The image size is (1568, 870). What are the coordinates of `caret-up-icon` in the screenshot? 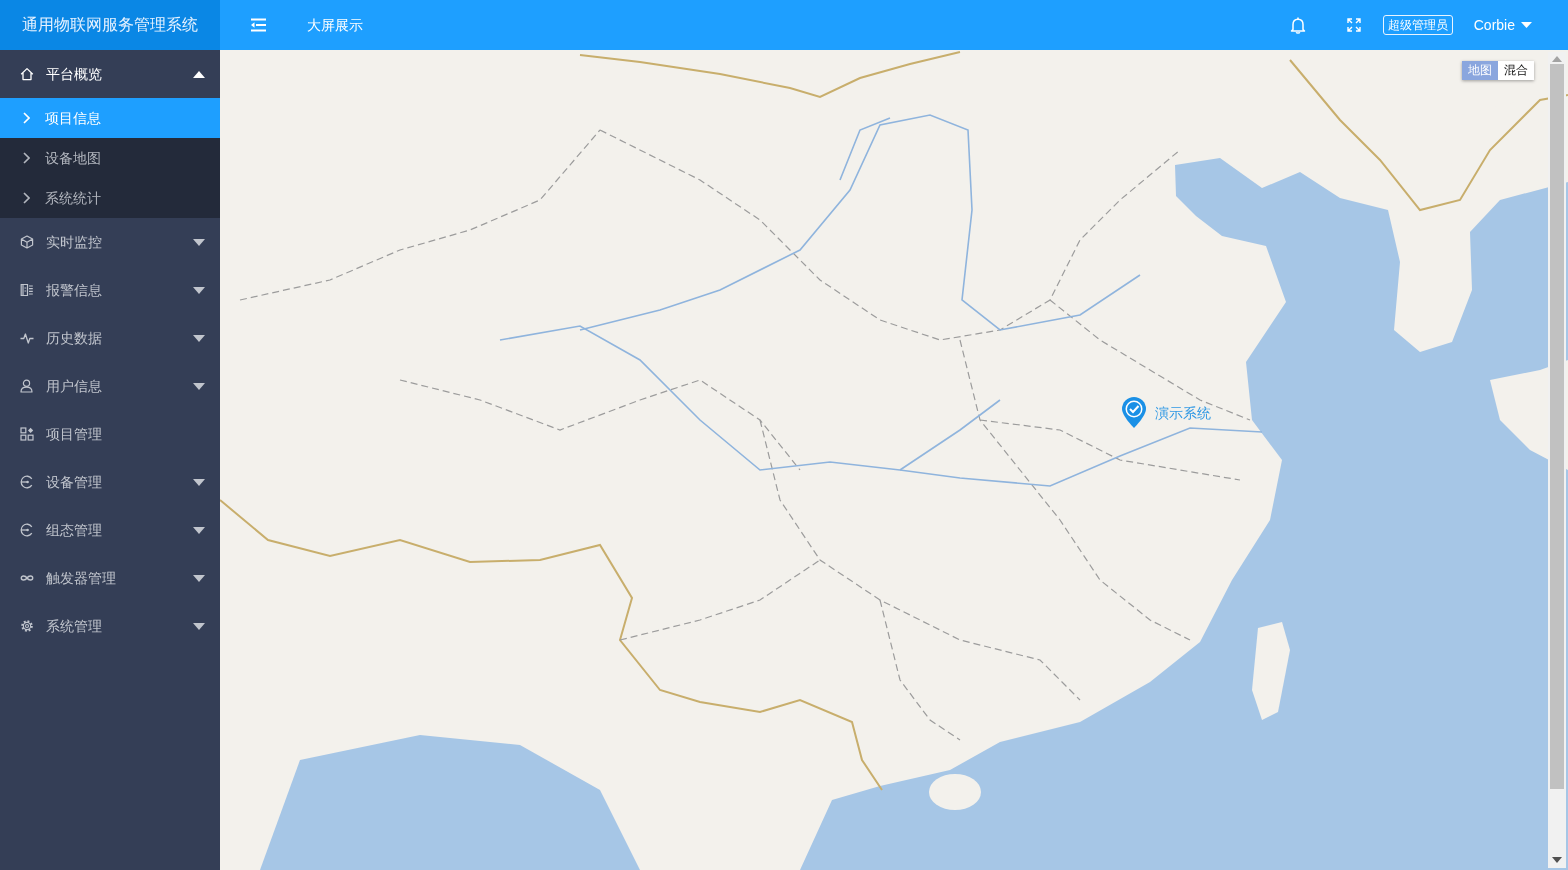 It's located at (199, 74).